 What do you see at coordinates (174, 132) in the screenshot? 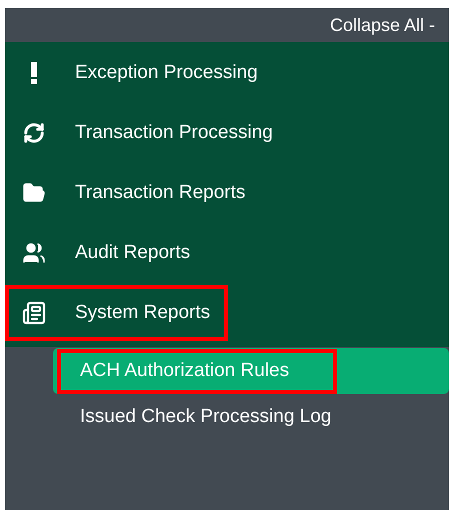
I see `menu-label: Transaction Processing` at bounding box center [174, 132].